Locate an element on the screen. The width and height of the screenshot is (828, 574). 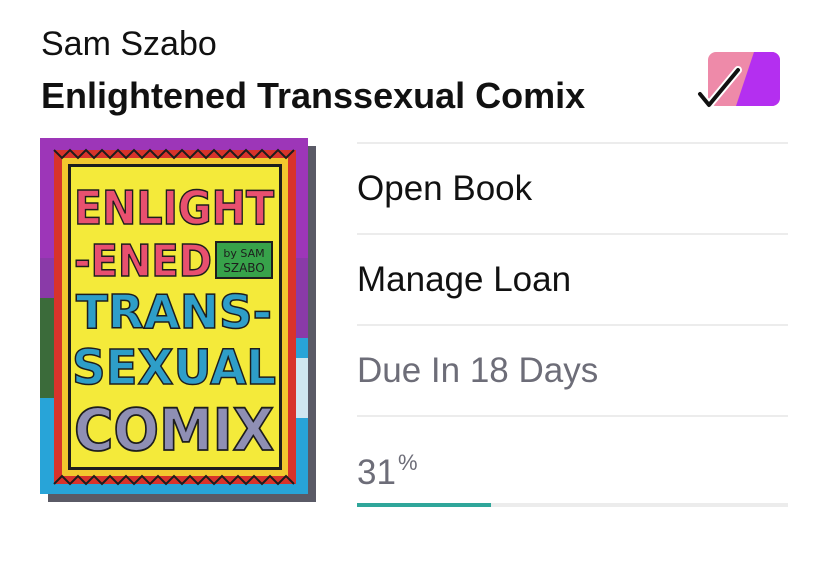
open-book-button: Open Book is located at coordinates (444, 189).